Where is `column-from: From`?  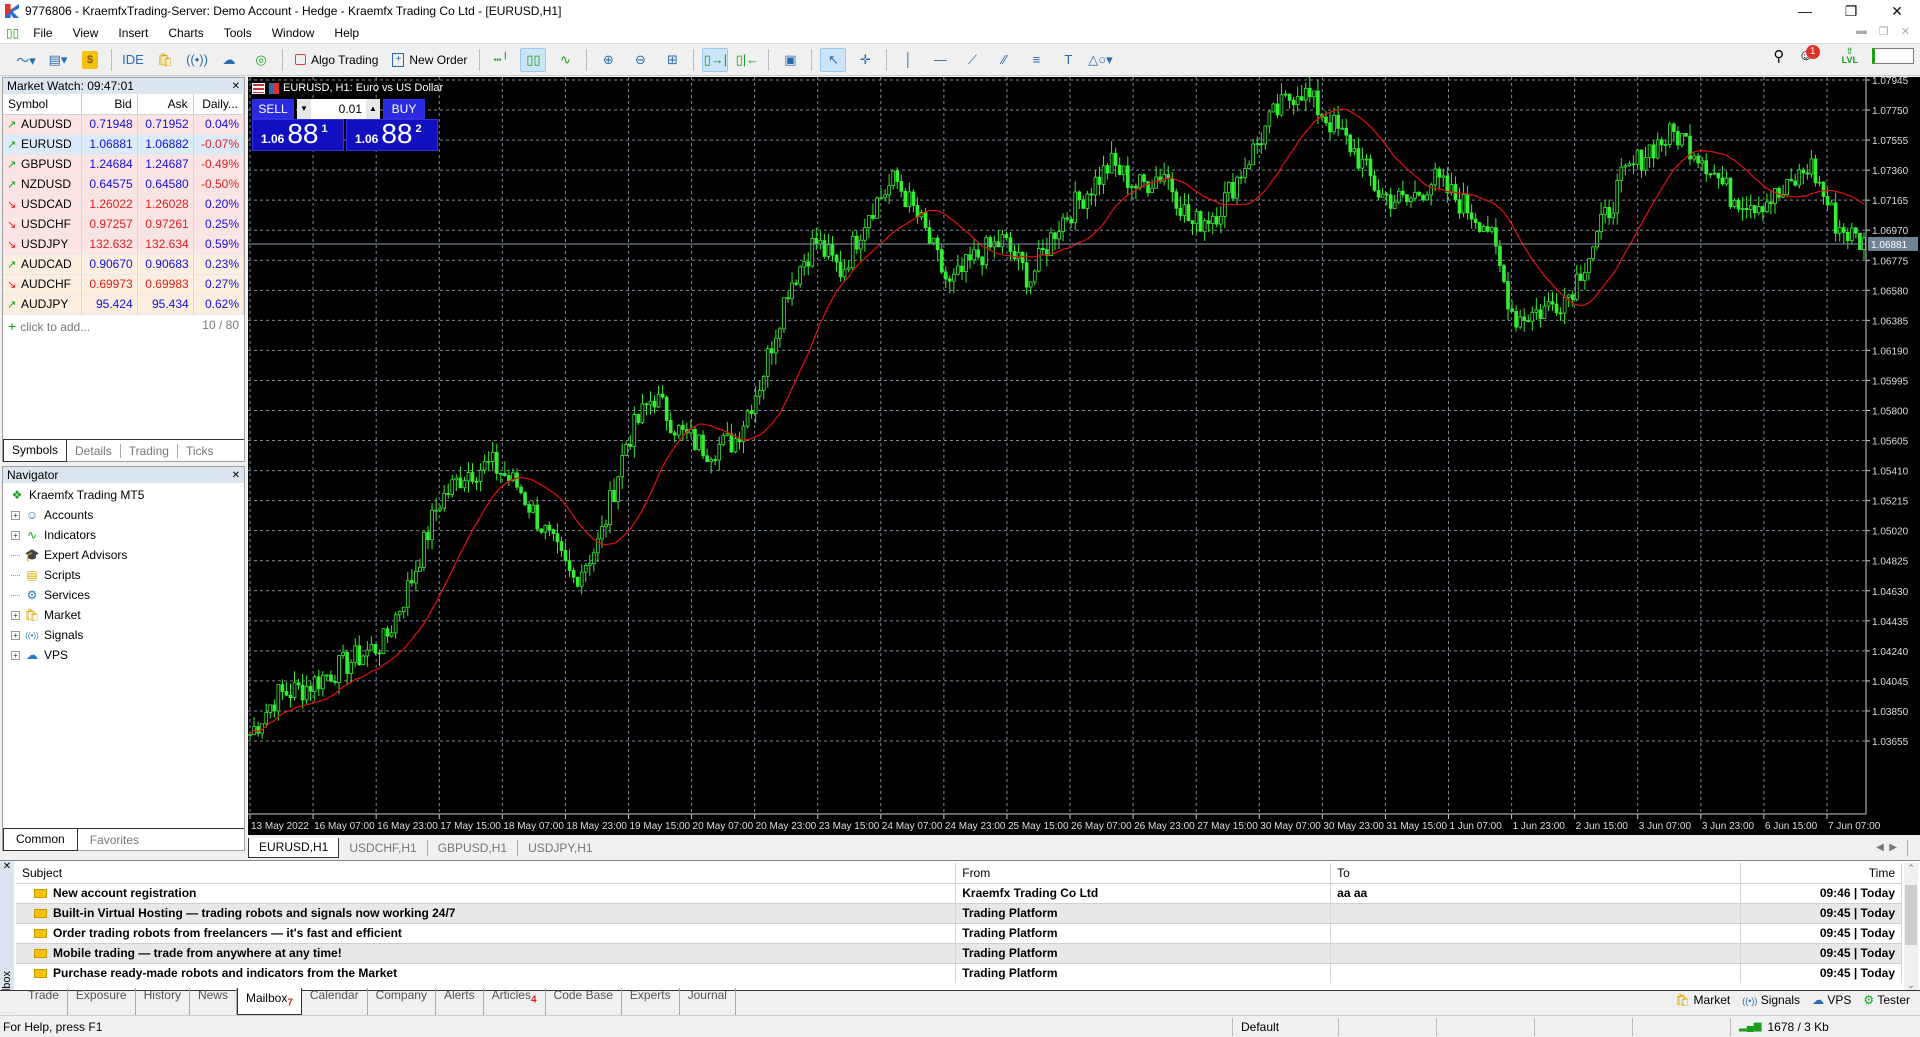
column-from: From is located at coordinates (1143, 873).